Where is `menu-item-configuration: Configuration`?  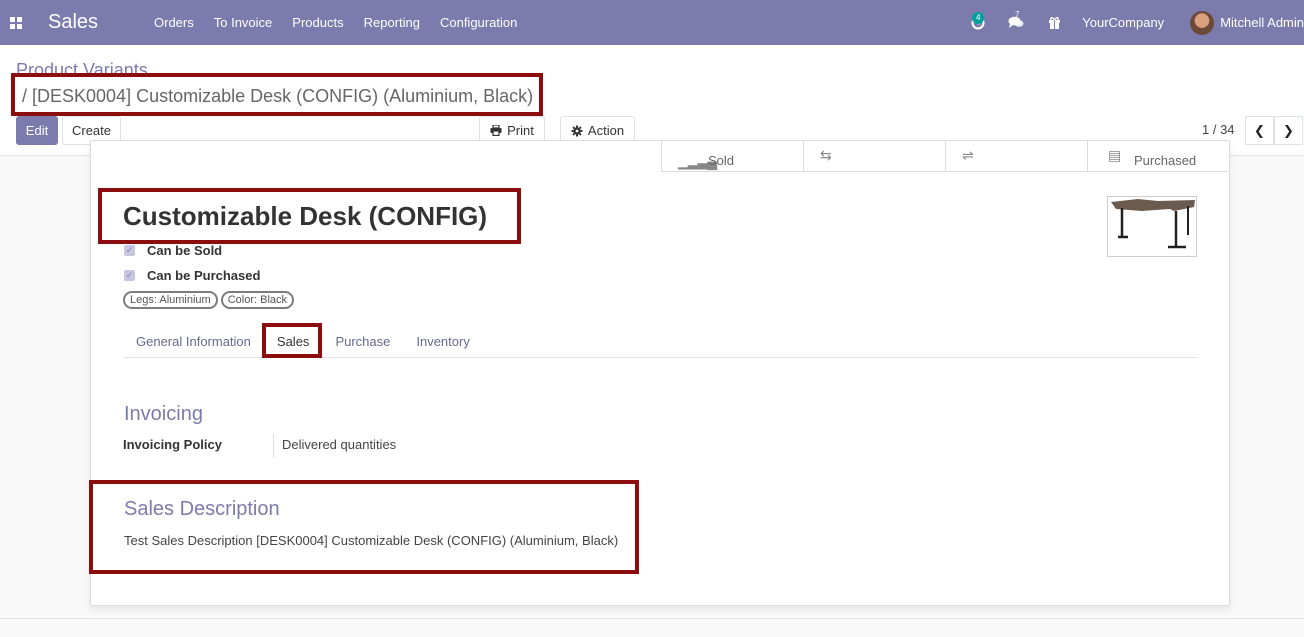 menu-item-configuration: Configuration is located at coordinates (478, 22).